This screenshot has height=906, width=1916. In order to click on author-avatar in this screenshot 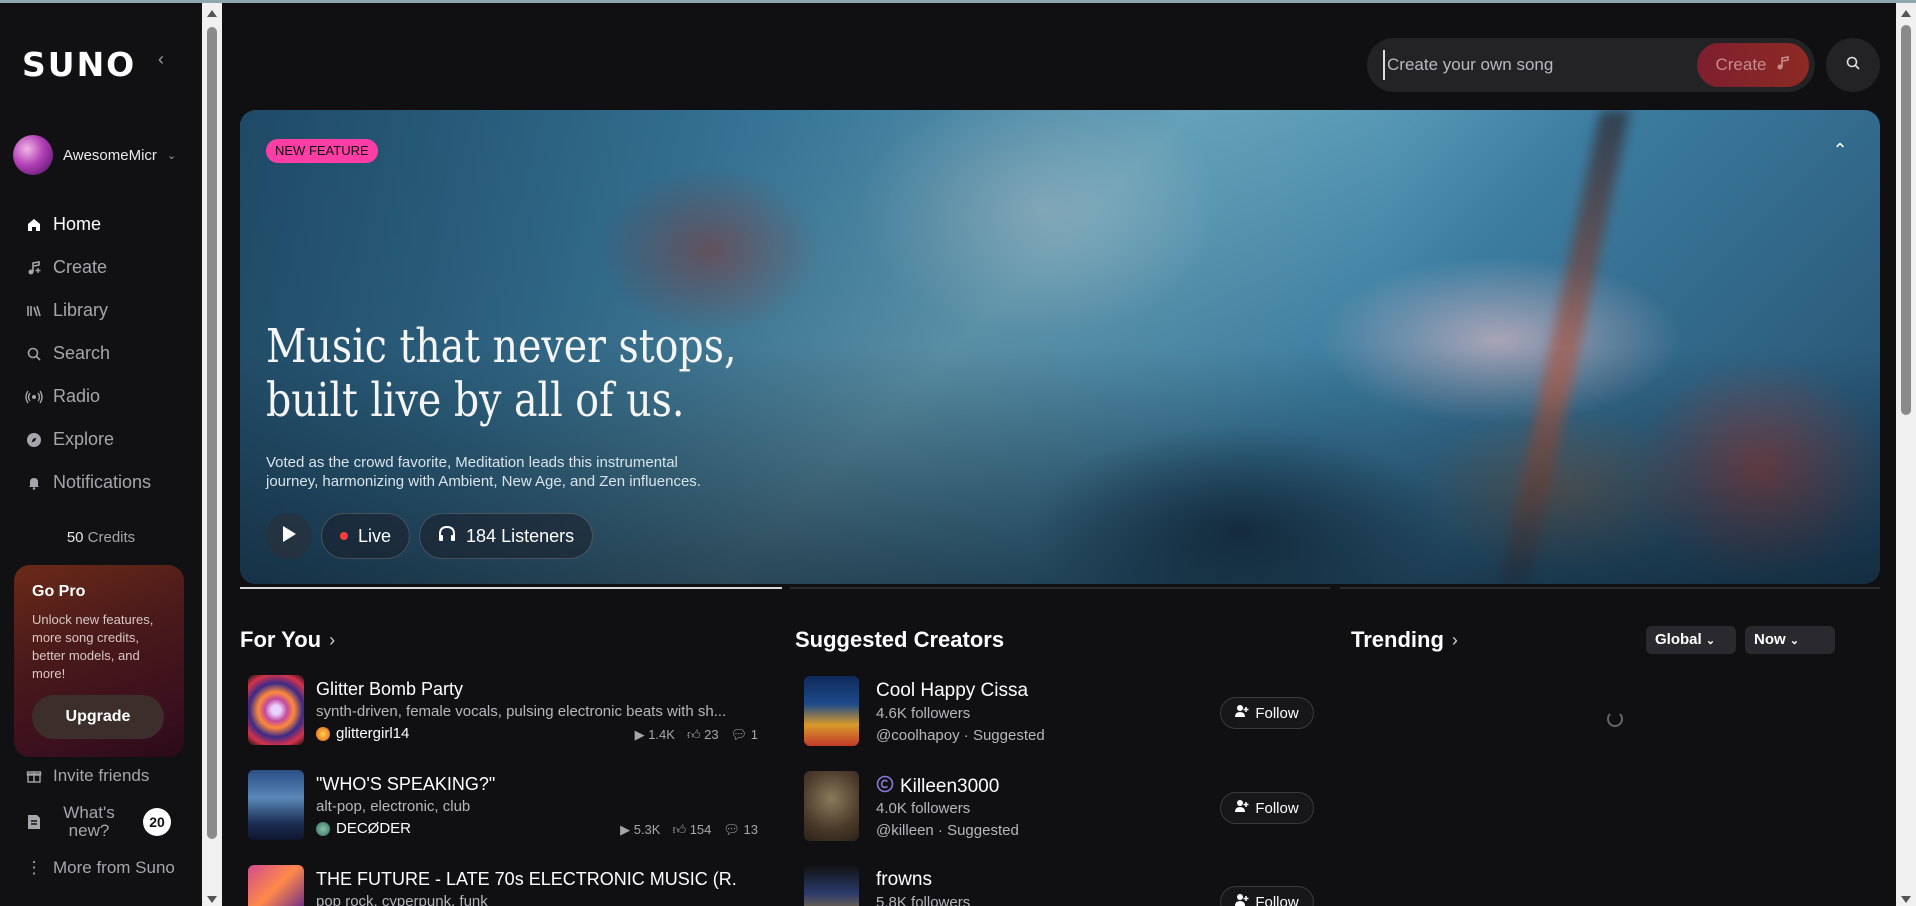, I will do `click(323, 733)`.